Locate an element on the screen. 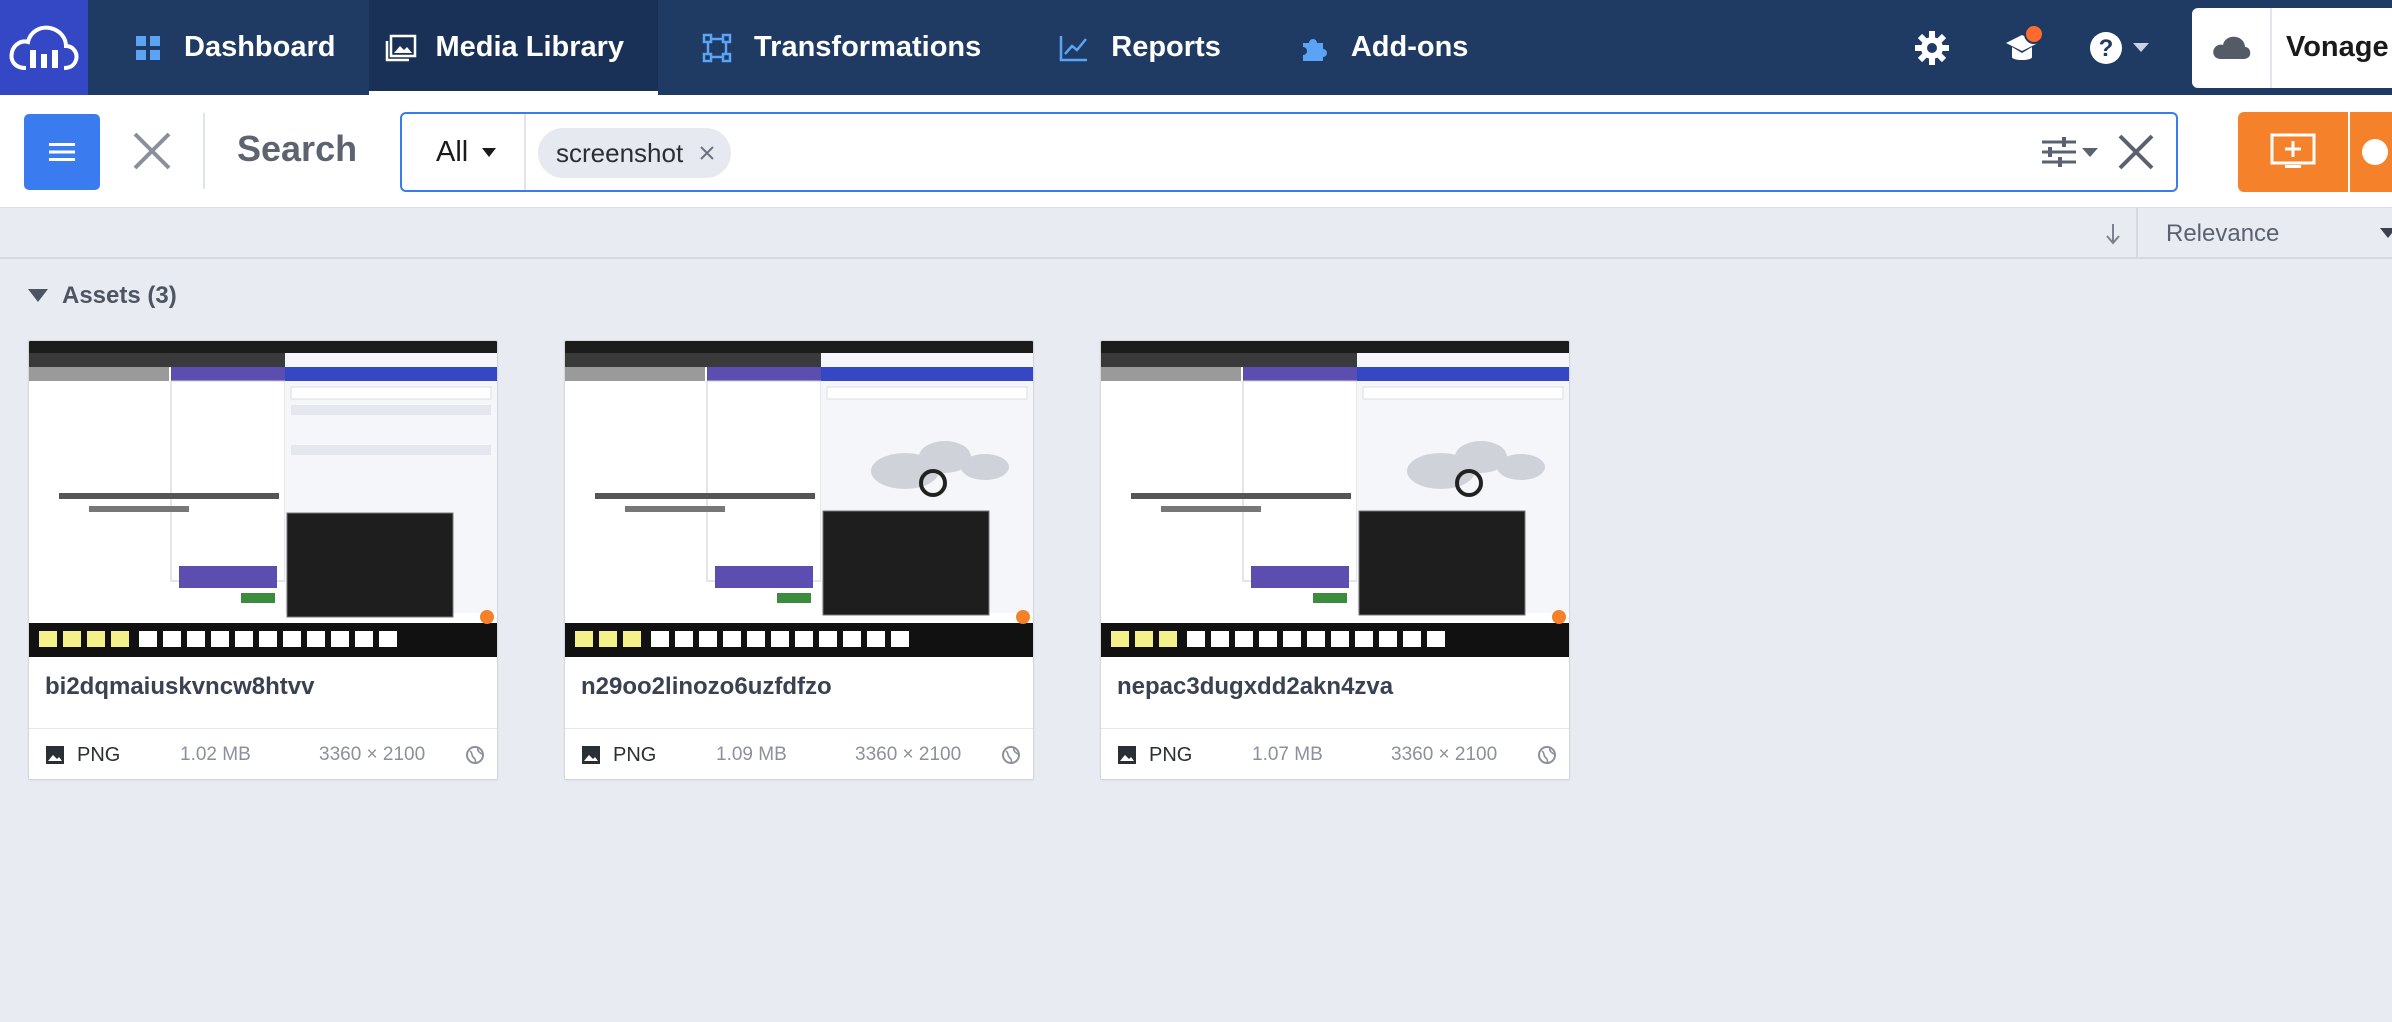  chart-icon is located at coordinates (1074, 48).